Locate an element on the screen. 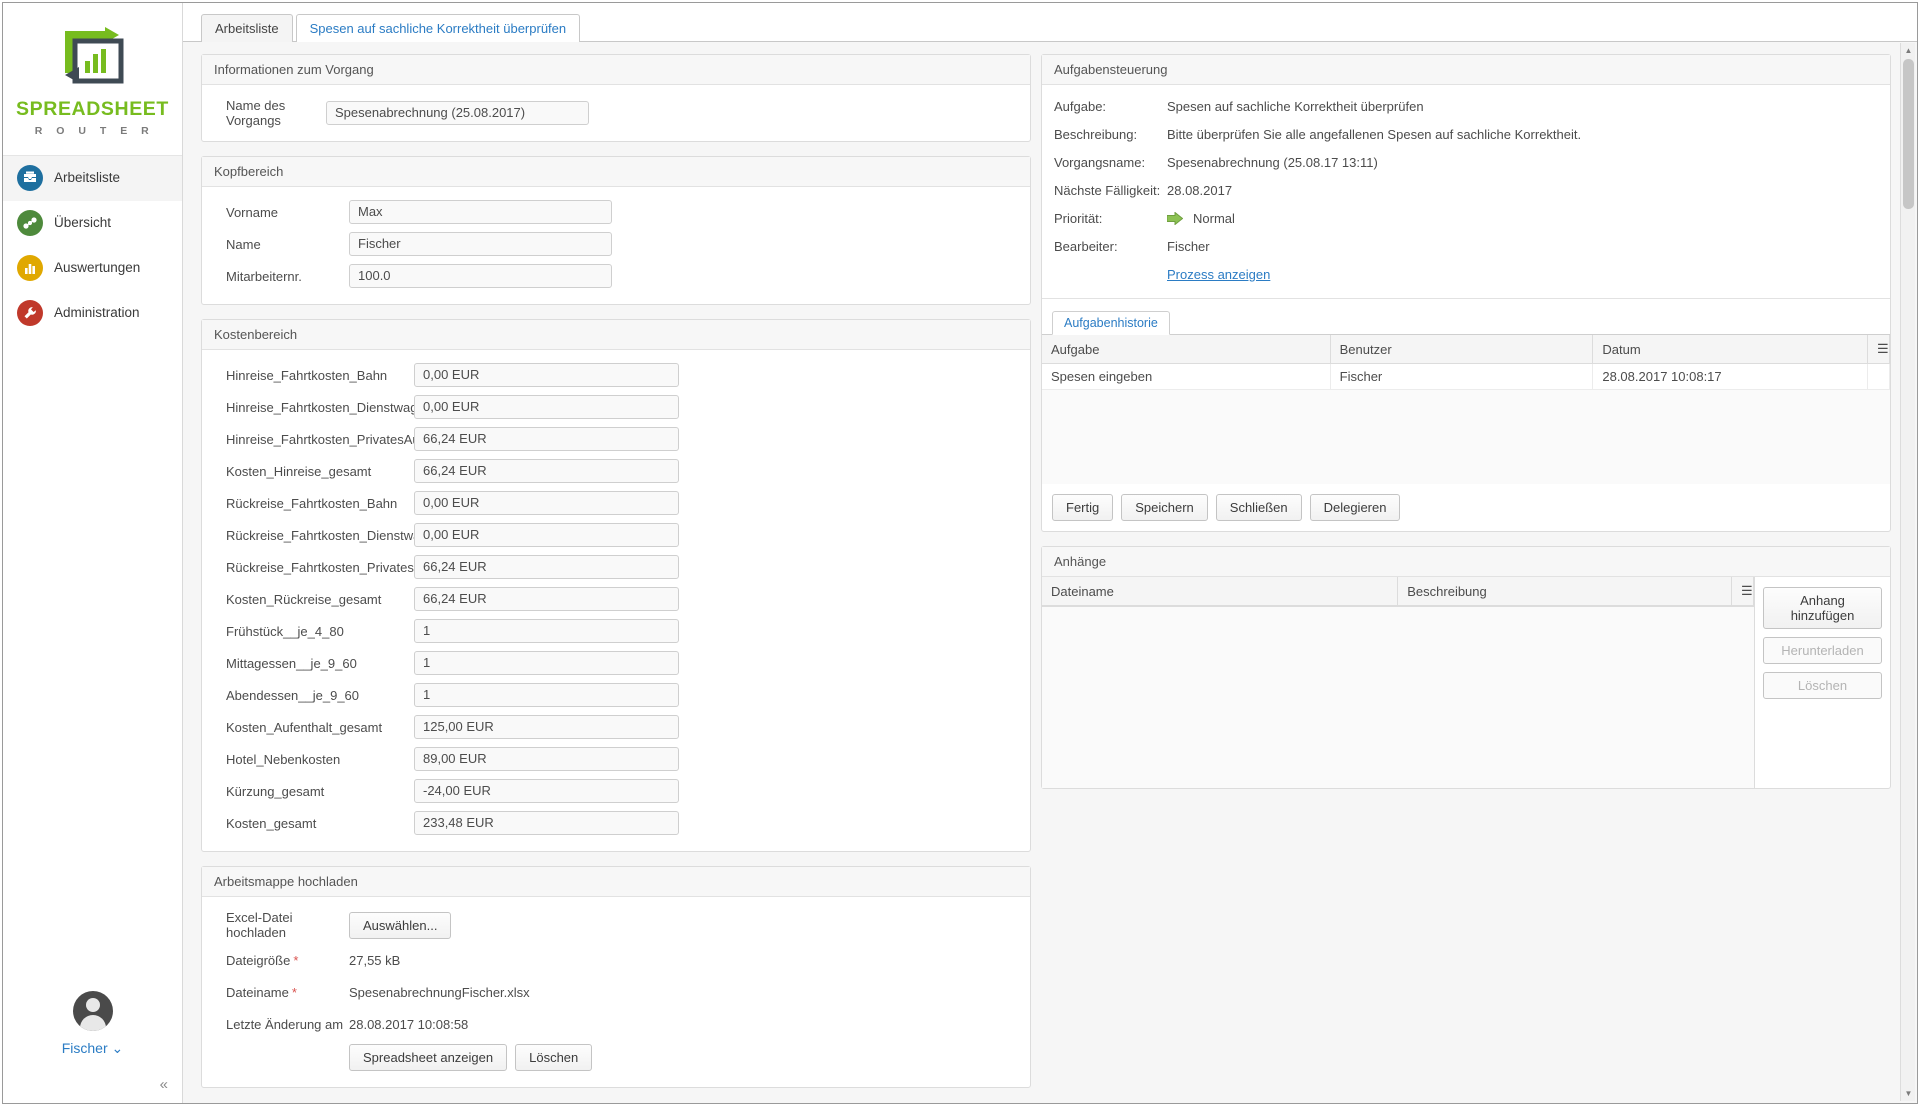 This screenshot has width=1920, height=1106. bar-chart-icon is located at coordinates (30, 267).